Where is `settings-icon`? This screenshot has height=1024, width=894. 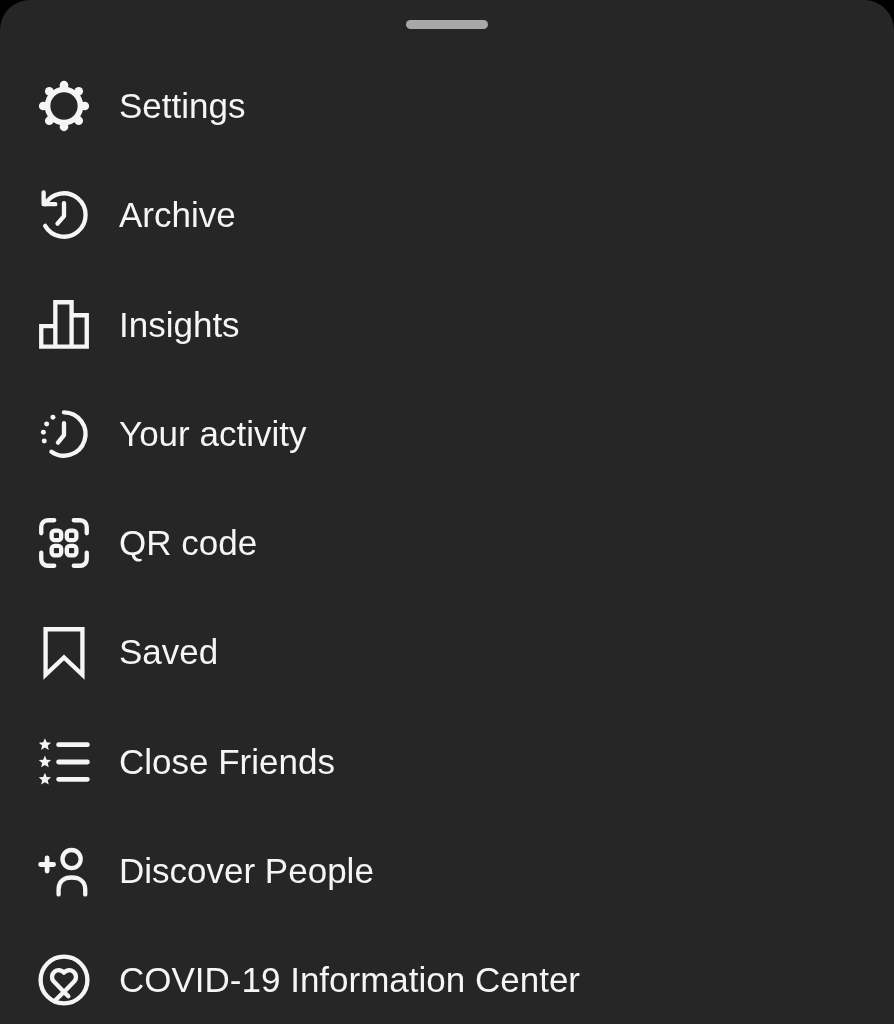 settings-icon is located at coordinates (64, 106).